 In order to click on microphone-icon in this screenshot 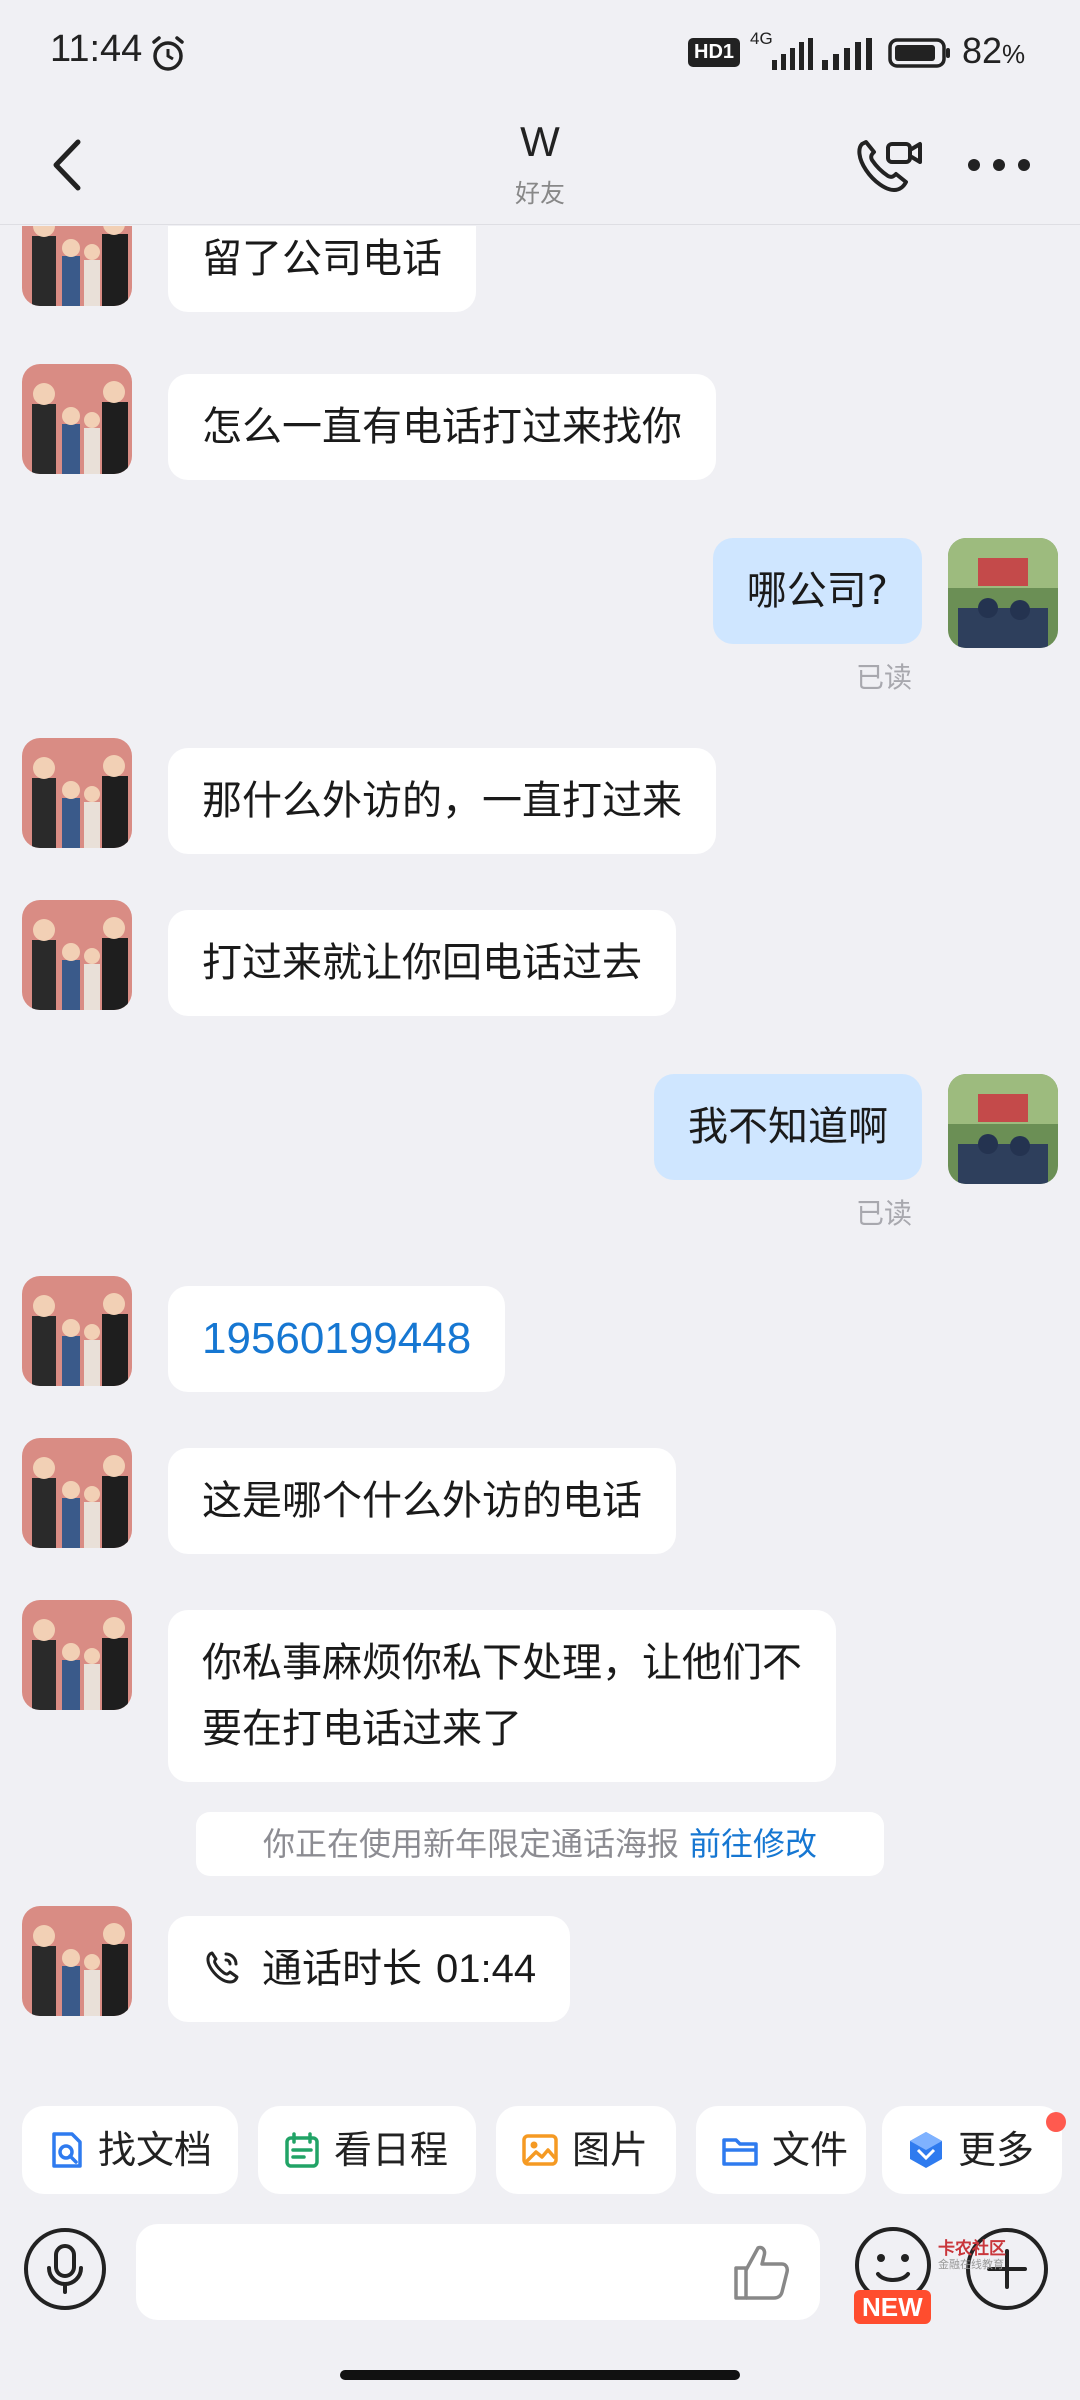, I will do `click(65, 2269)`.